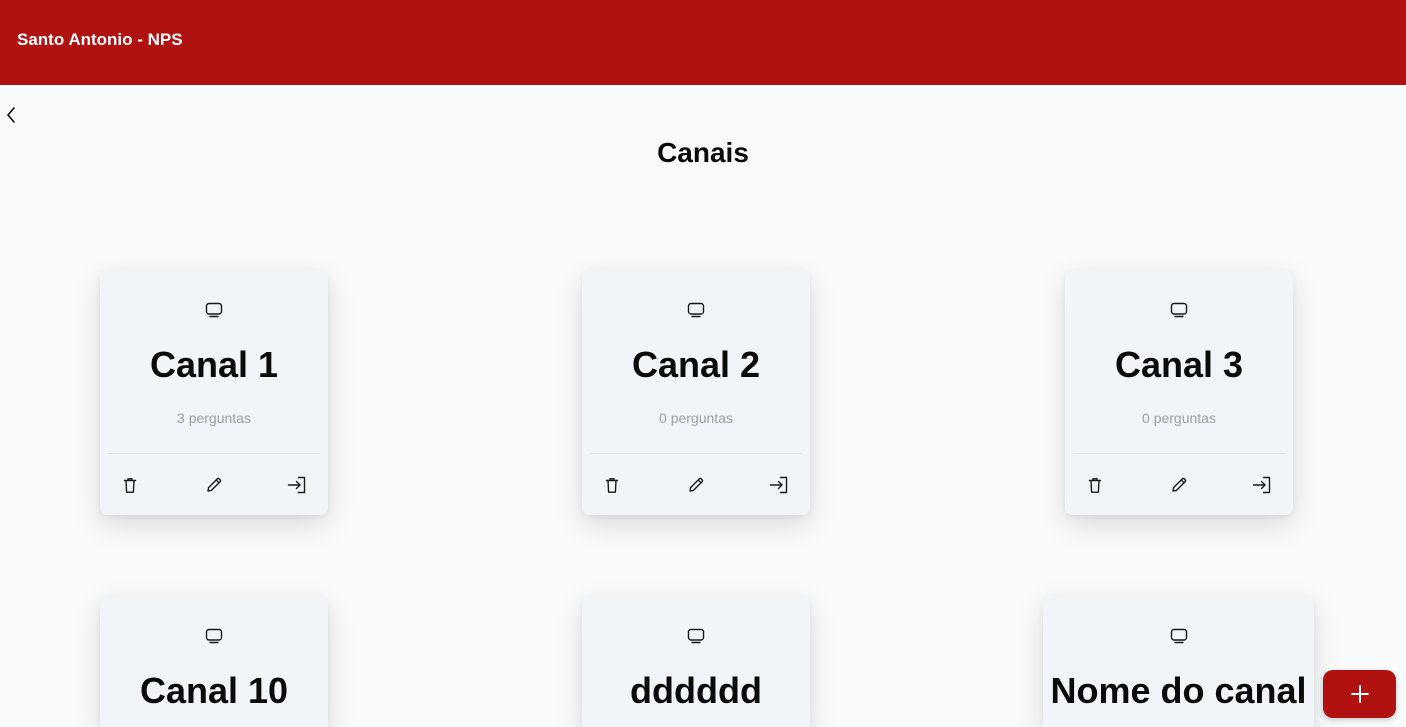  I want to click on channel-name: Canal 10, so click(214, 690).